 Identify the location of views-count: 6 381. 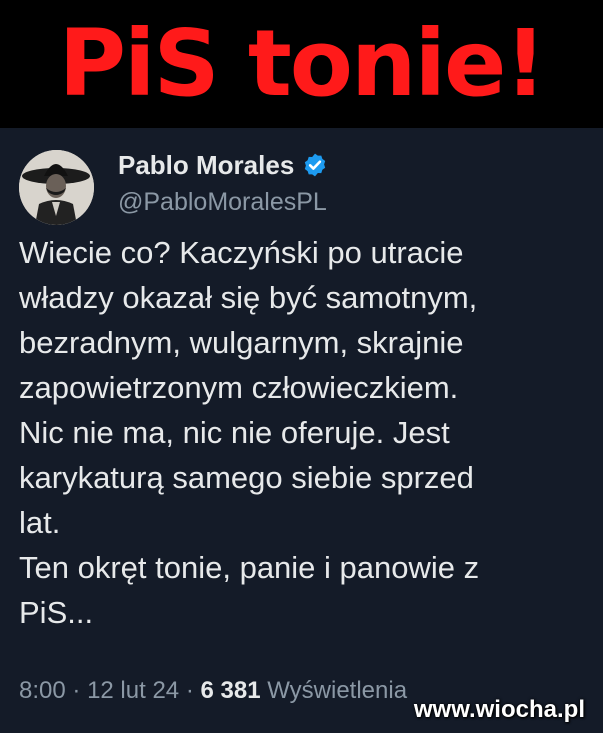
(230, 690).